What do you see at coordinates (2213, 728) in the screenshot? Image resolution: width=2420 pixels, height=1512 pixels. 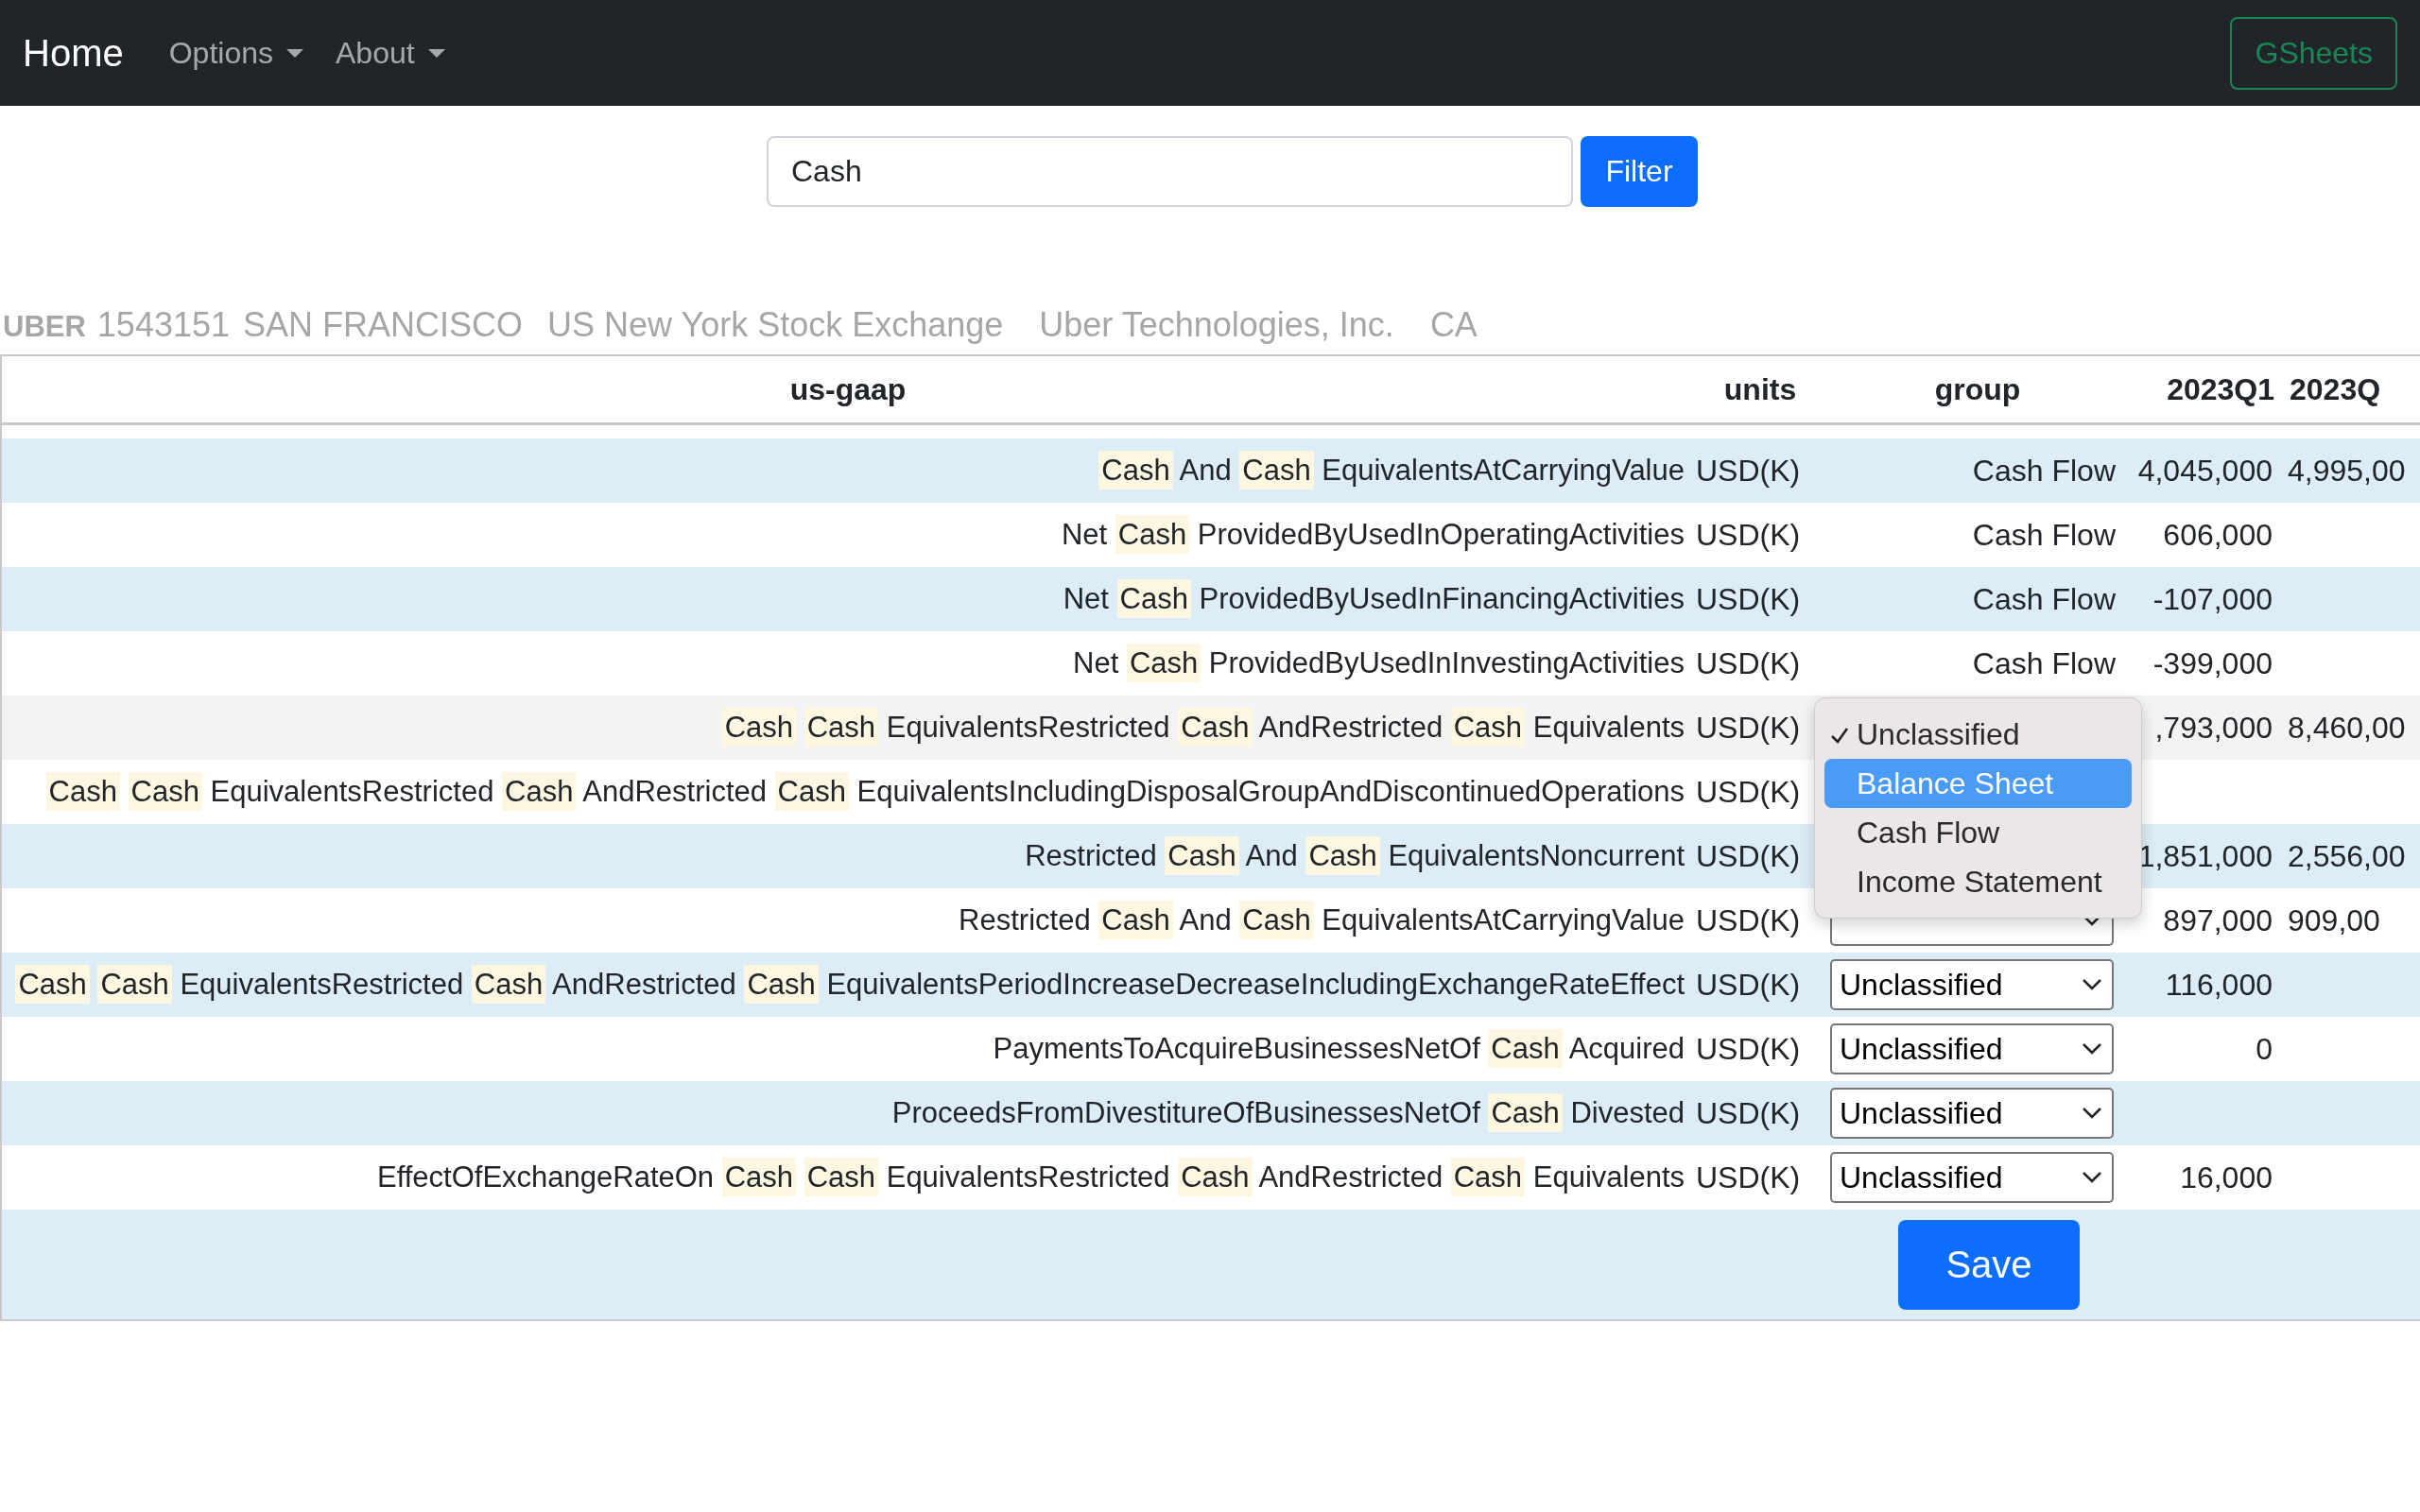 I see `value-cell-text: ,793,000` at bounding box center [2213, 728].